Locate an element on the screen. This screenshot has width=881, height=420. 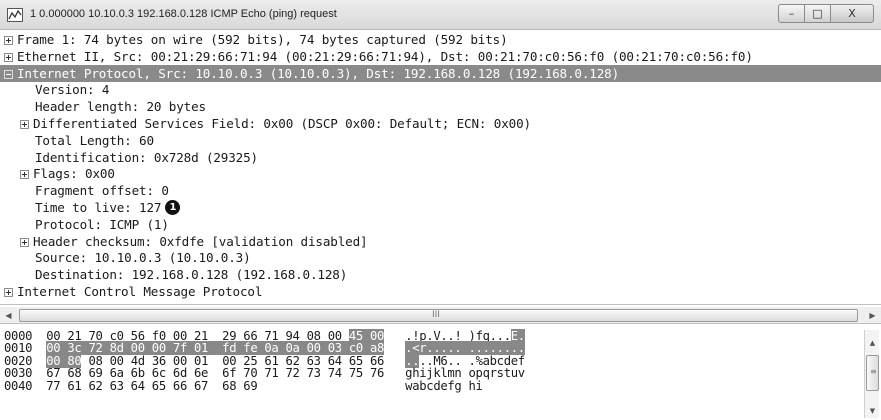
tree-row: Version: 4 is located at coordinates (440, 89).